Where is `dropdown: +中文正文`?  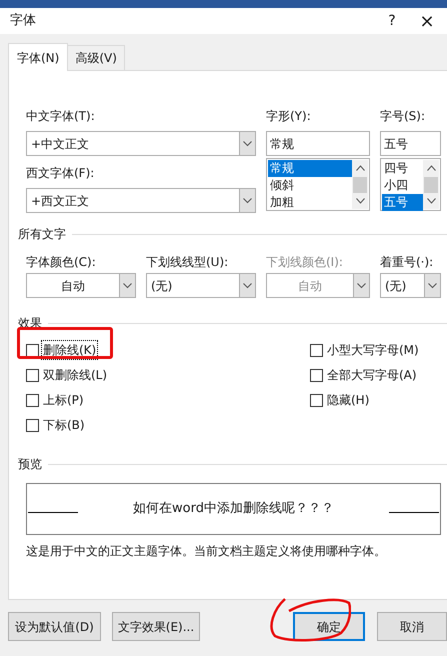 dropdown: +中文正文 is located at coordinates (141, 143).